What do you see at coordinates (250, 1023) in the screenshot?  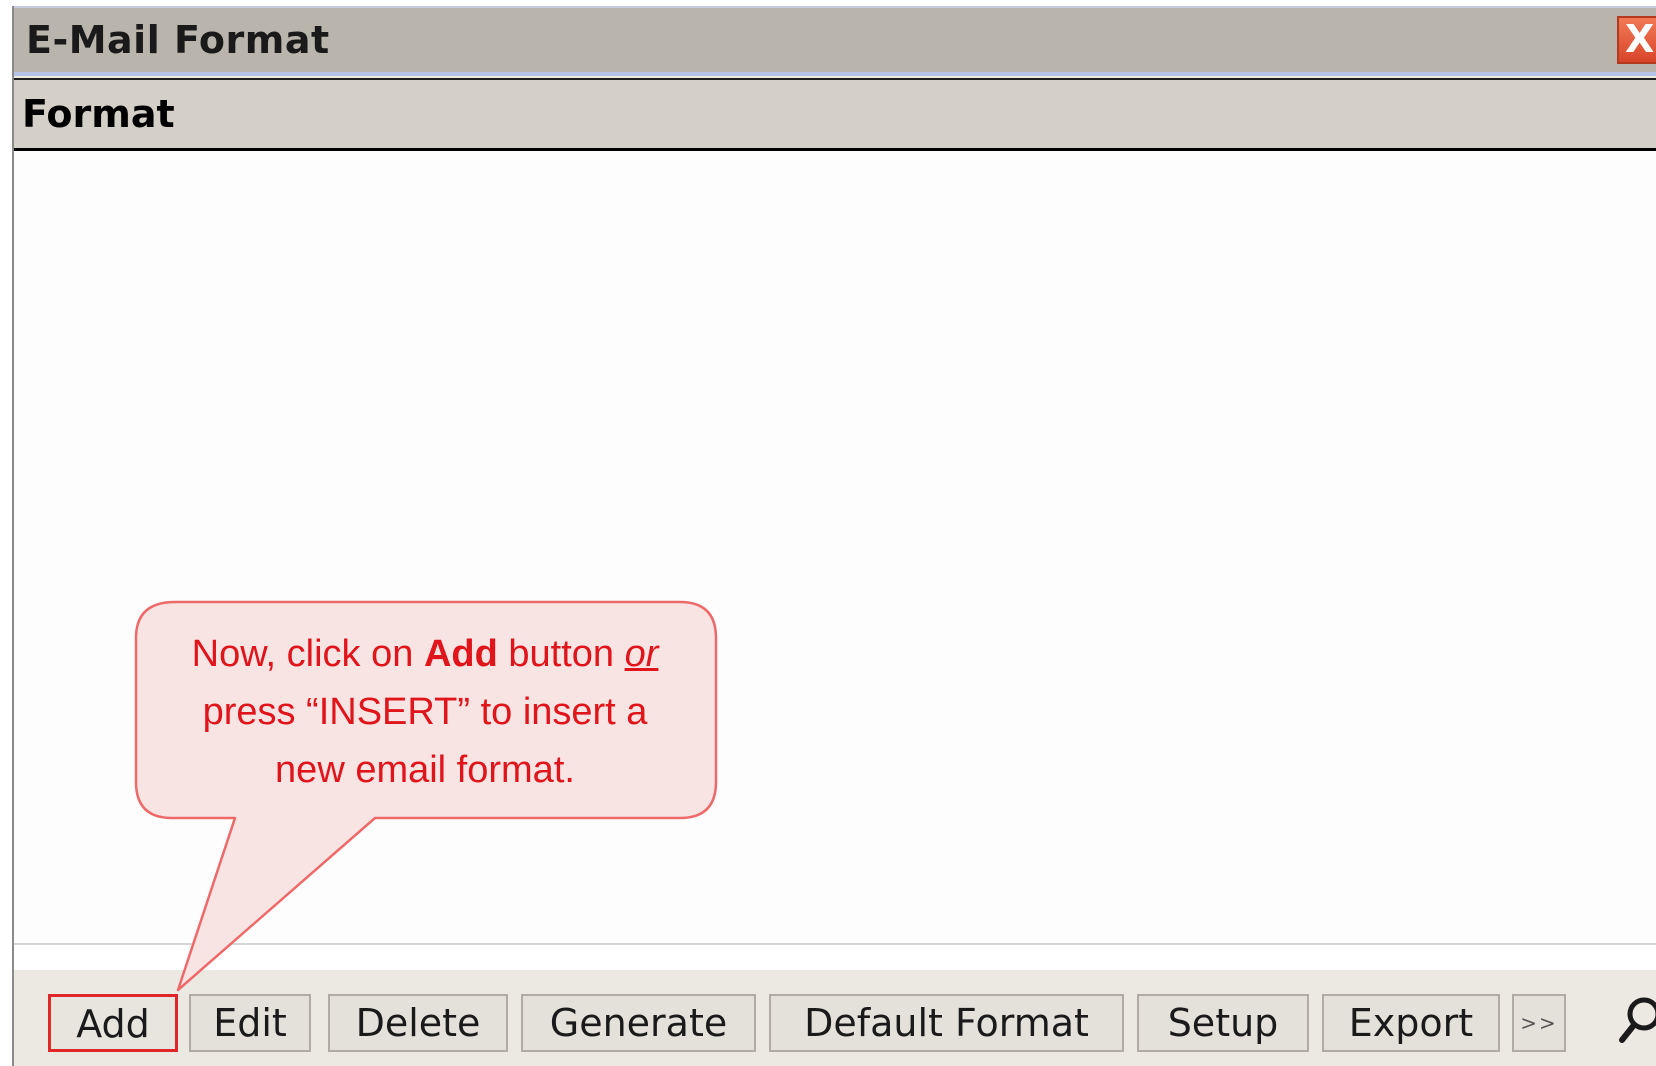 I see `edit-button: Edit` at bounding box center [250, 1023].